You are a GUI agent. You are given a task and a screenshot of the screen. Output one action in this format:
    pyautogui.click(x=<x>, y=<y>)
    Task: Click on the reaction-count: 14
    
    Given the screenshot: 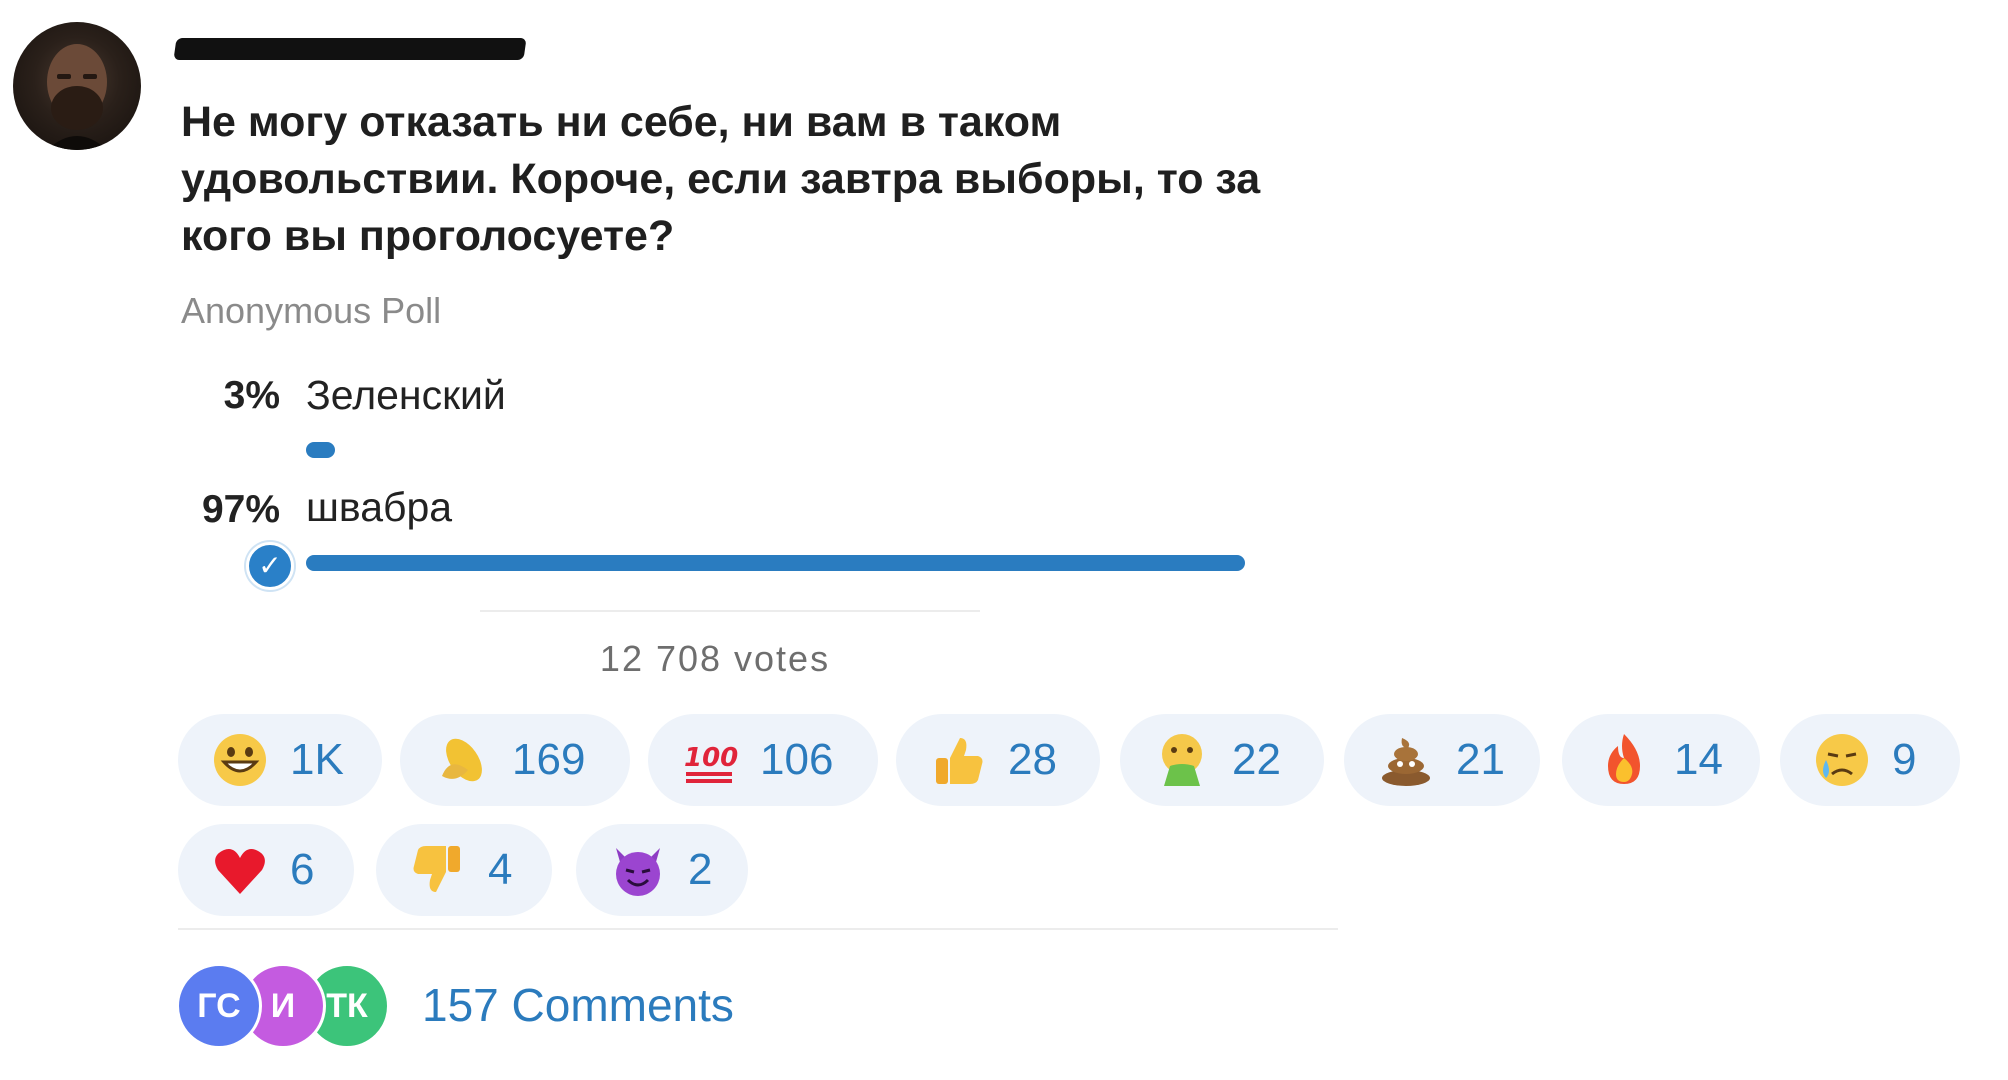 What is the action you would take?
    pyautogui.click(x=1698, y=759)
    